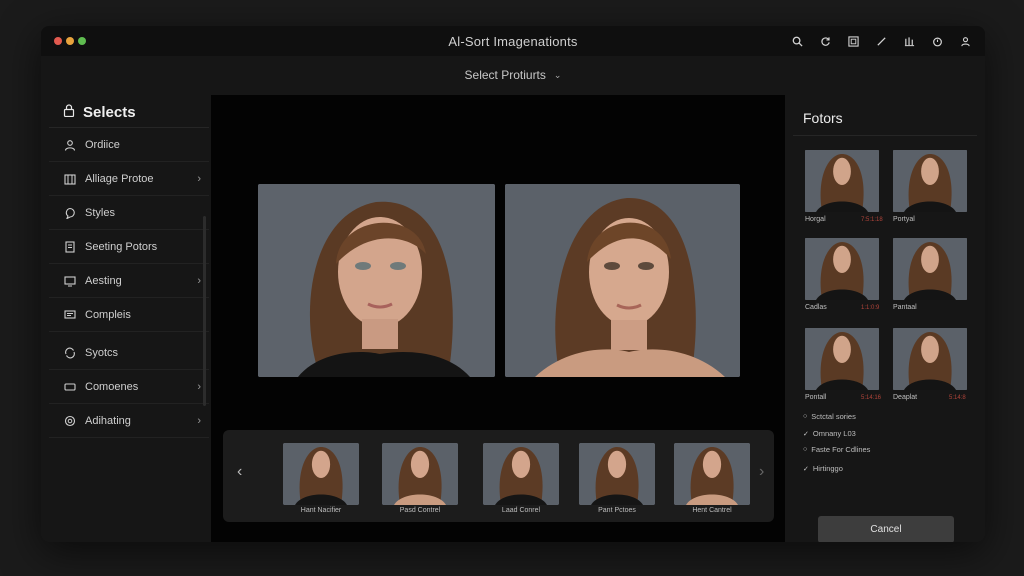  Describe the element at coordinates (112, 386) in the screenshot. I see `sidebar-item-label: Comoenes` at that location.